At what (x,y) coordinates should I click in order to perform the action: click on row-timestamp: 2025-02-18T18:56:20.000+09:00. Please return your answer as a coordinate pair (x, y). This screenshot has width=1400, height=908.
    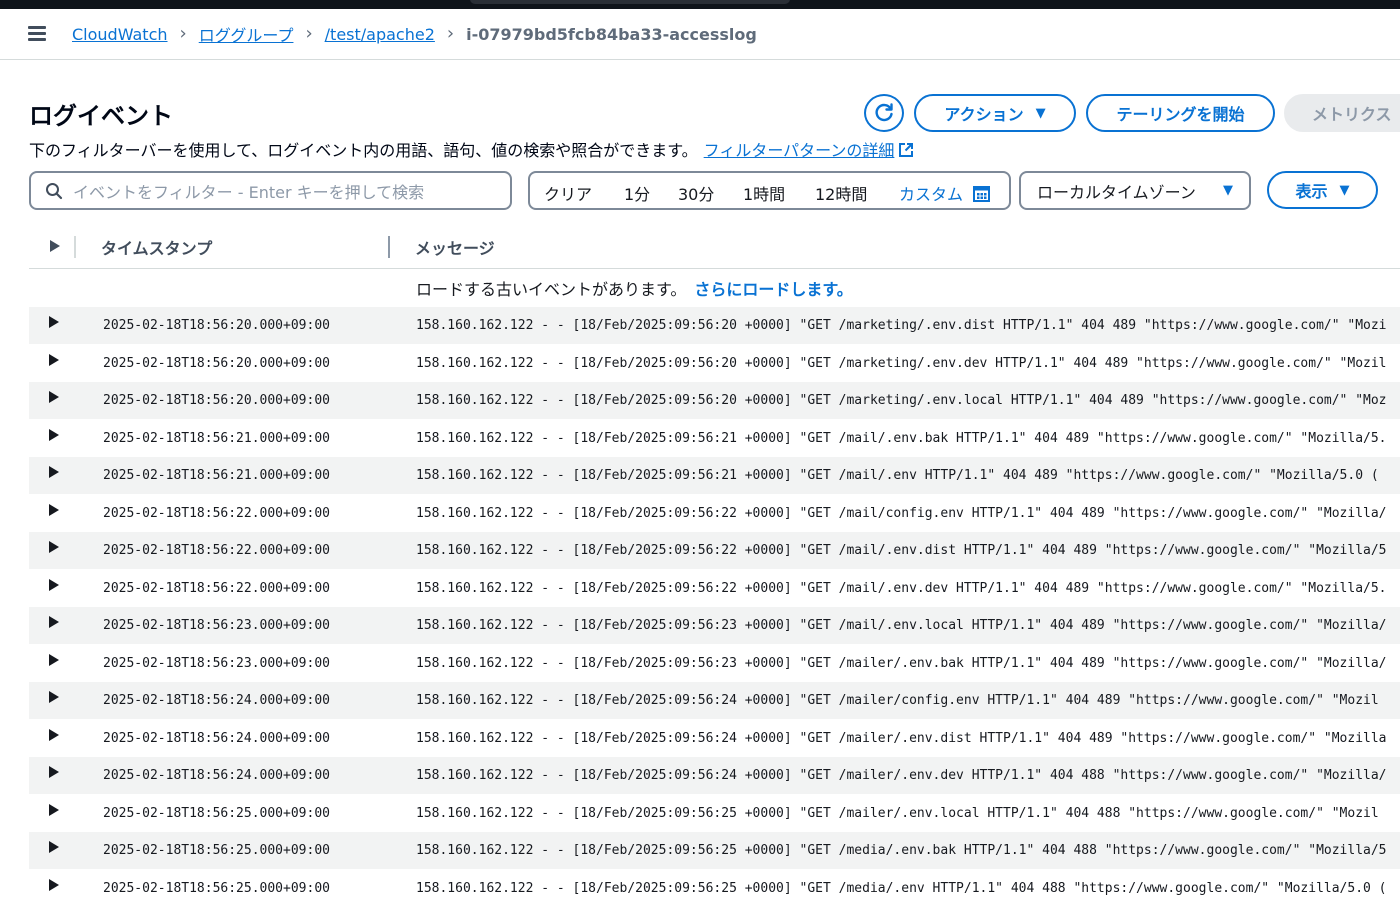
    Looking at the image, I should click on (216, 400).